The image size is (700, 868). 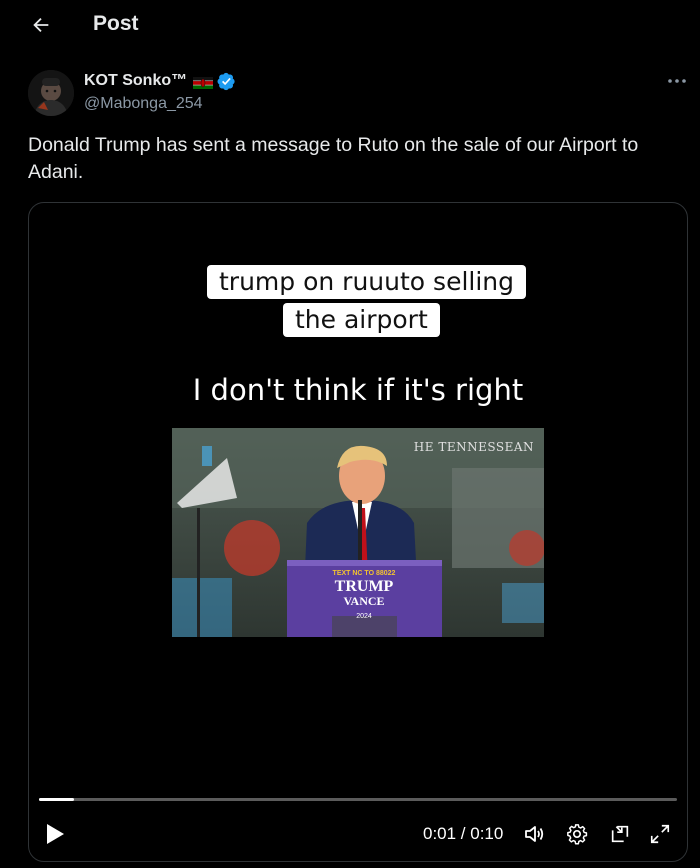 I want to click on fullscreen-button, so click(x=660, y=834).